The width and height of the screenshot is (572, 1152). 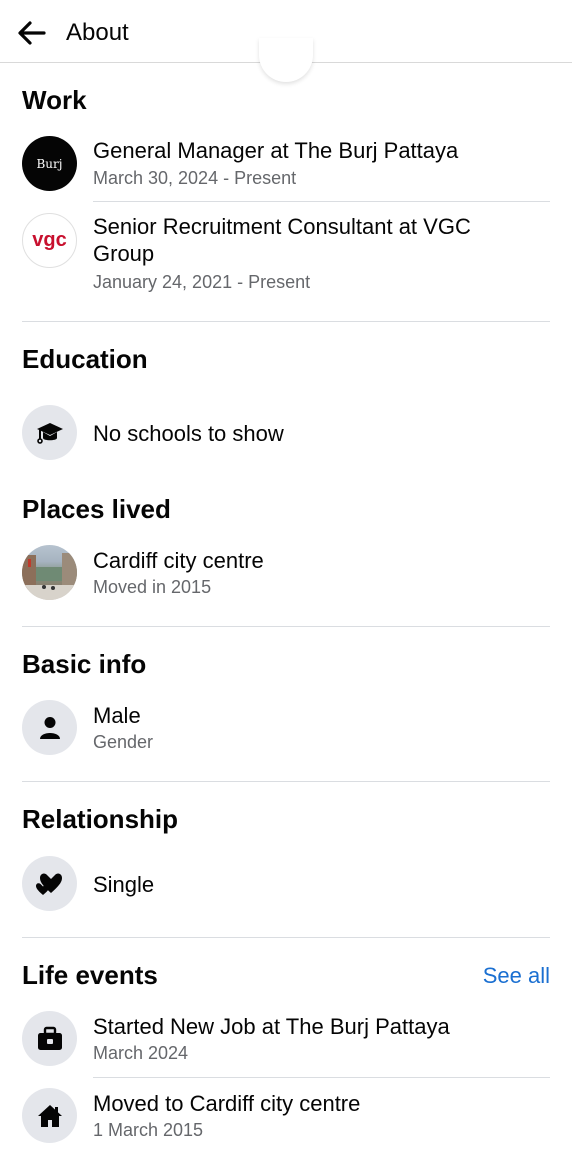 What do you see at coordinates (286, 729) in the screenshot?
I see `basic-info-item: Male Gender` at bounding box center [286, 729].